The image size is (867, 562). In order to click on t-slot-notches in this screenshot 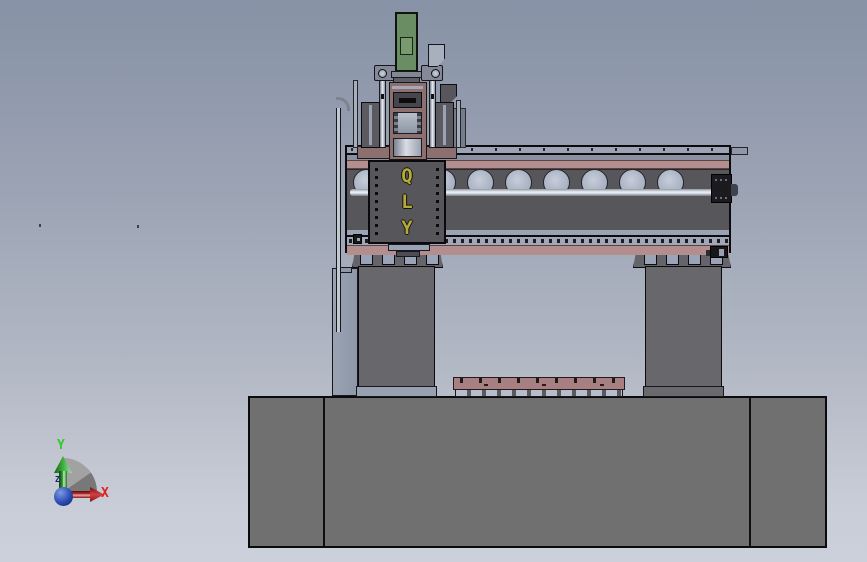, I will do `click(539, 380)`.